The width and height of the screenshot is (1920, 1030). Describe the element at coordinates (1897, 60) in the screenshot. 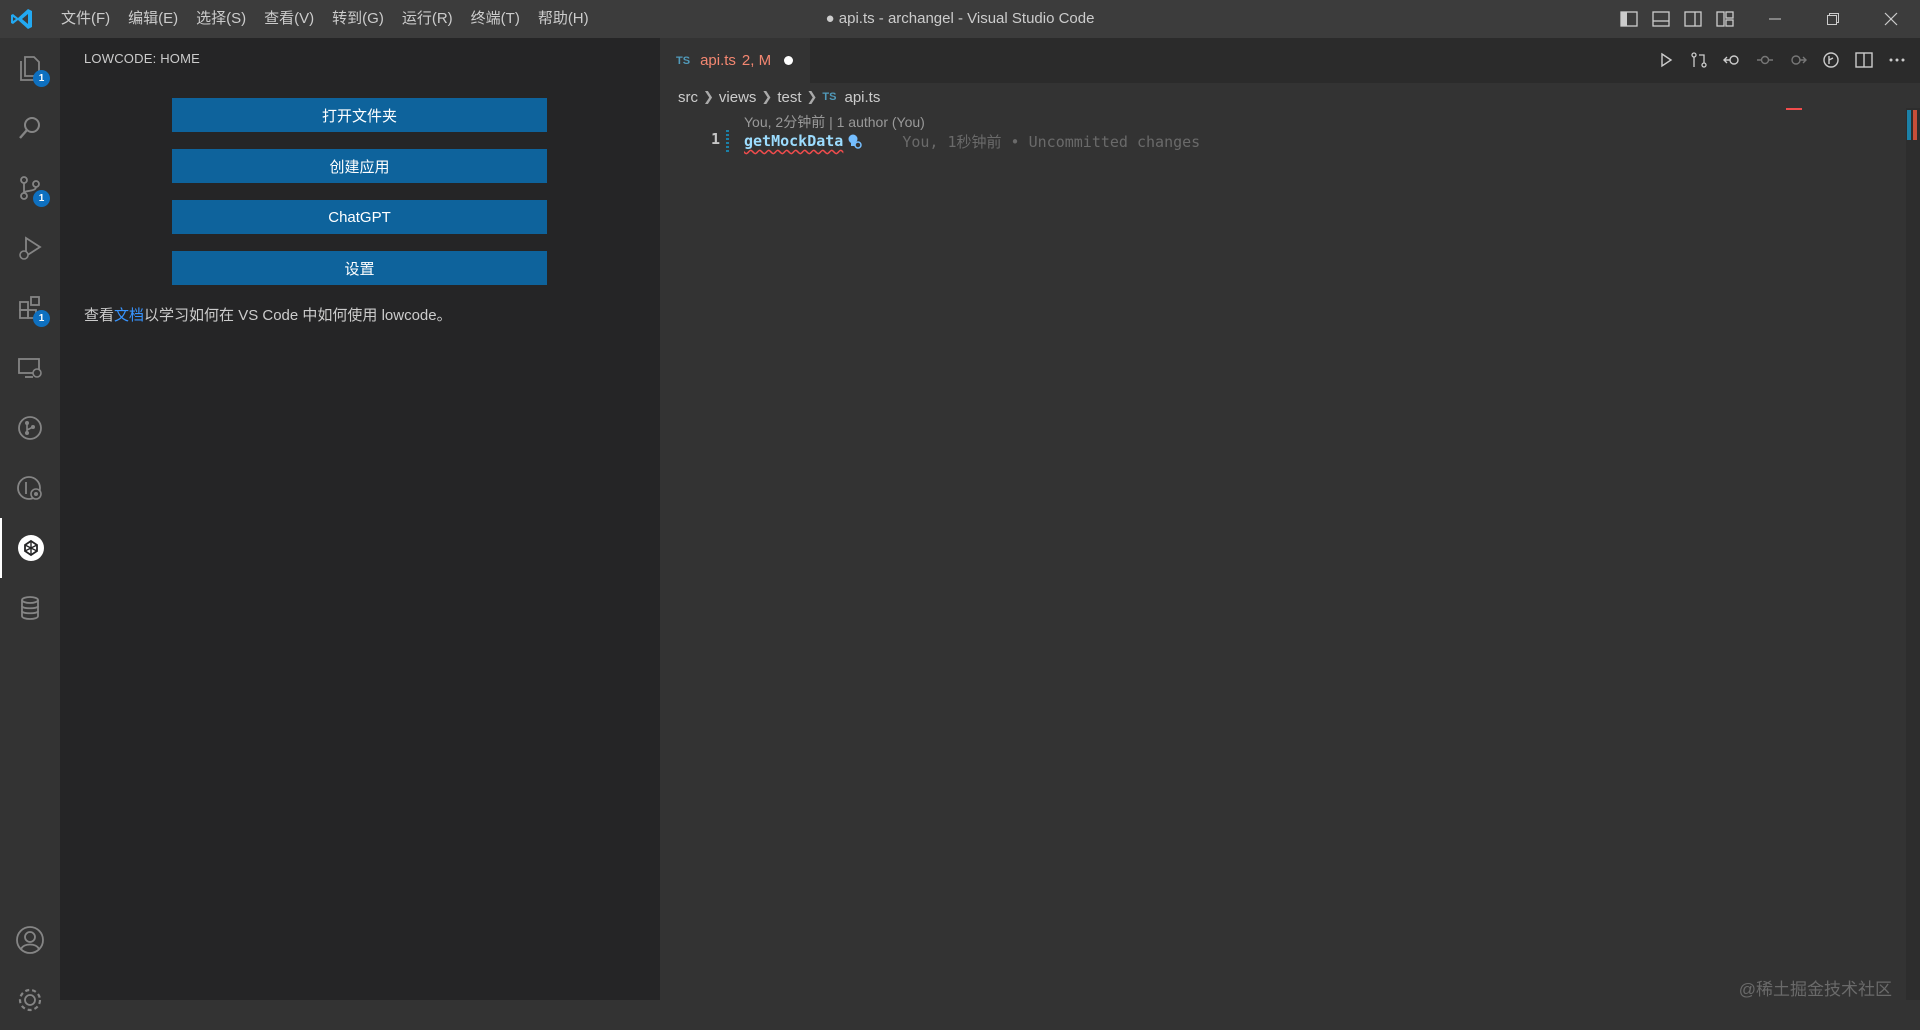

I see `more-actions-icon` at that location.